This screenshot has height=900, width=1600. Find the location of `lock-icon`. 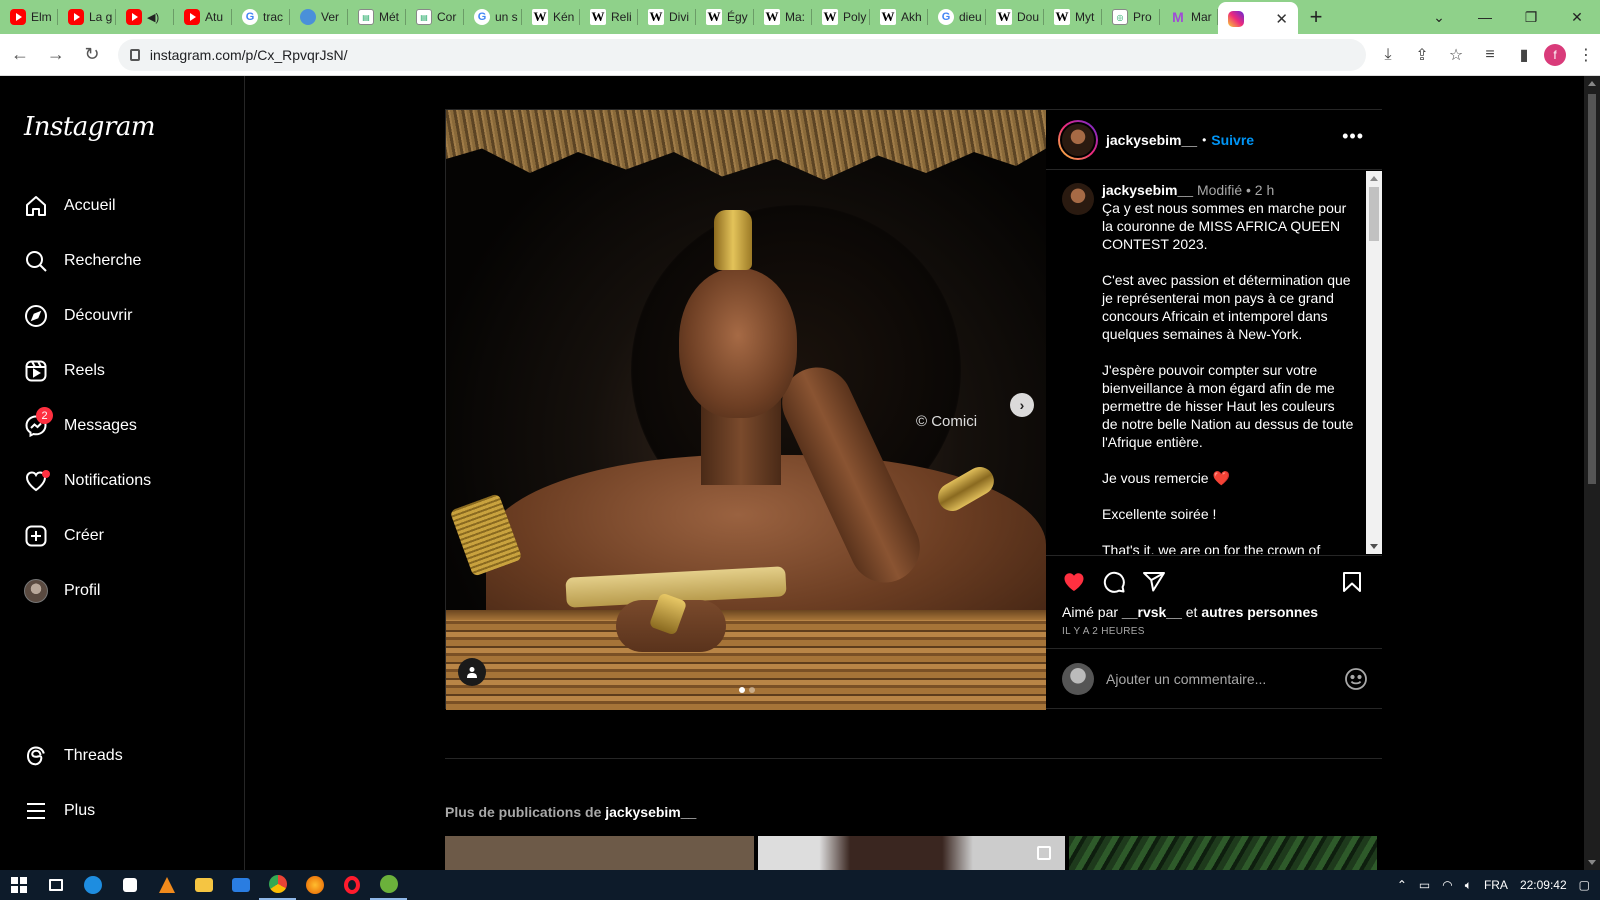

lock-icon is located at coordinates (134, 54).